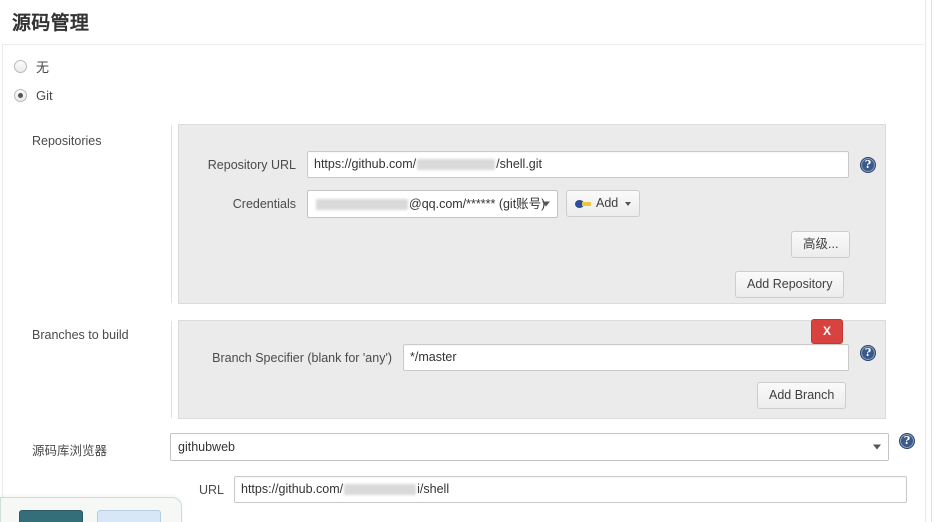  I want to click on source-browser-url-suffix: i/shell, so click(433, 489).